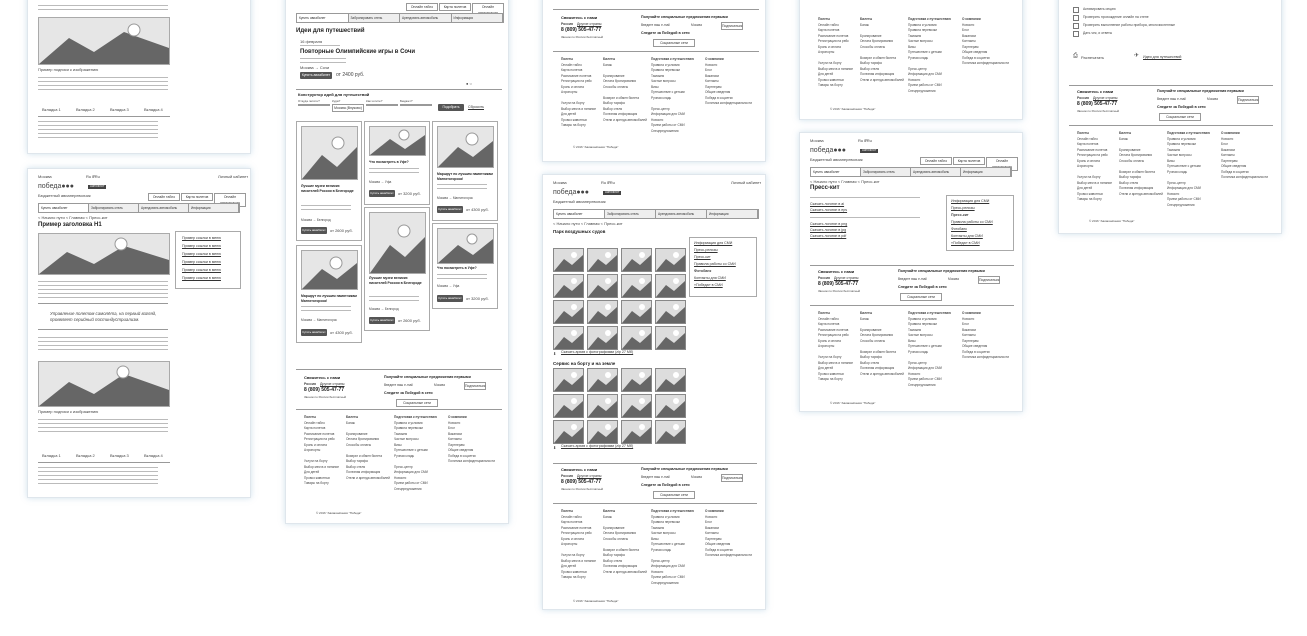 This screenshot has width=1307, height=636. Describe the element at coordinates (201, 278) in the screenshot. I see `menu-link-6: Пример ссылки в меню` at that location.